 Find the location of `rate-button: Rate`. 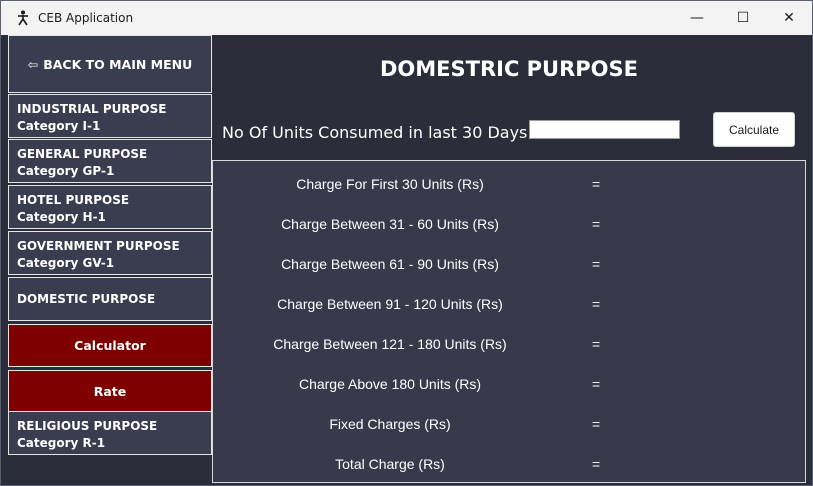

rate-button: Rate is located at coordinates (110, 391).